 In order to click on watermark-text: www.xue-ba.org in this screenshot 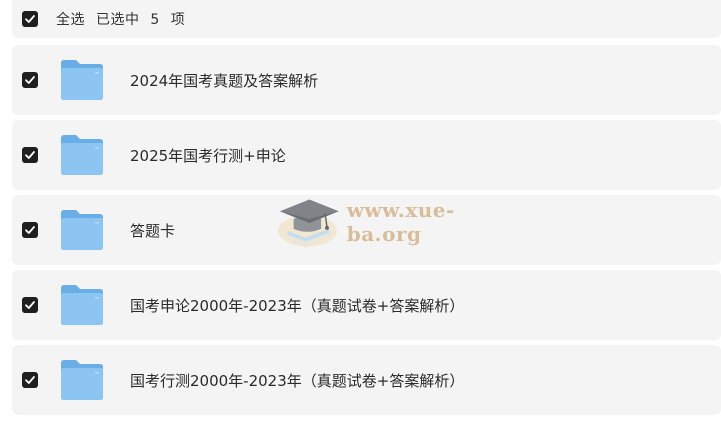, I will do `click(400, 222)`.